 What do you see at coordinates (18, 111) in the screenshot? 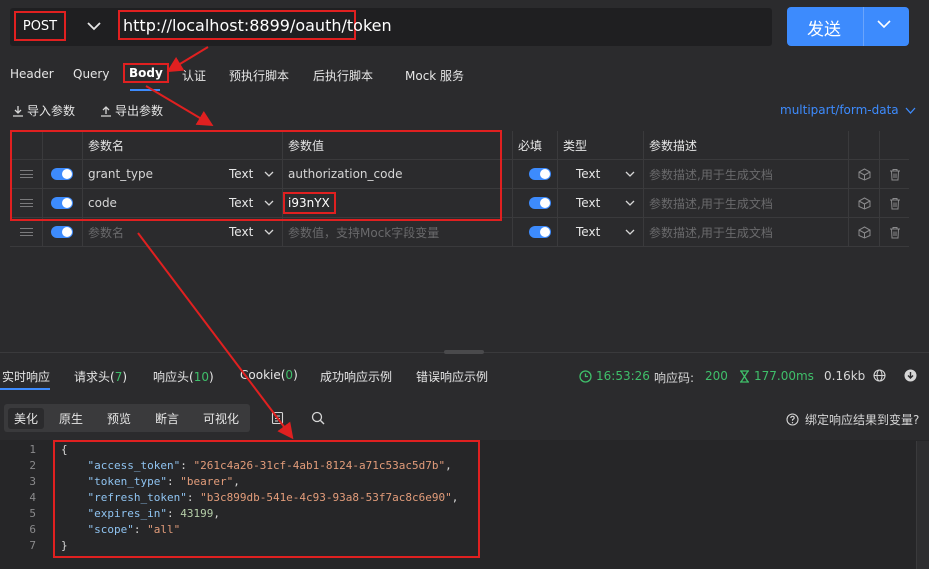
I see `download-icon` at bounding box center [18, 111].